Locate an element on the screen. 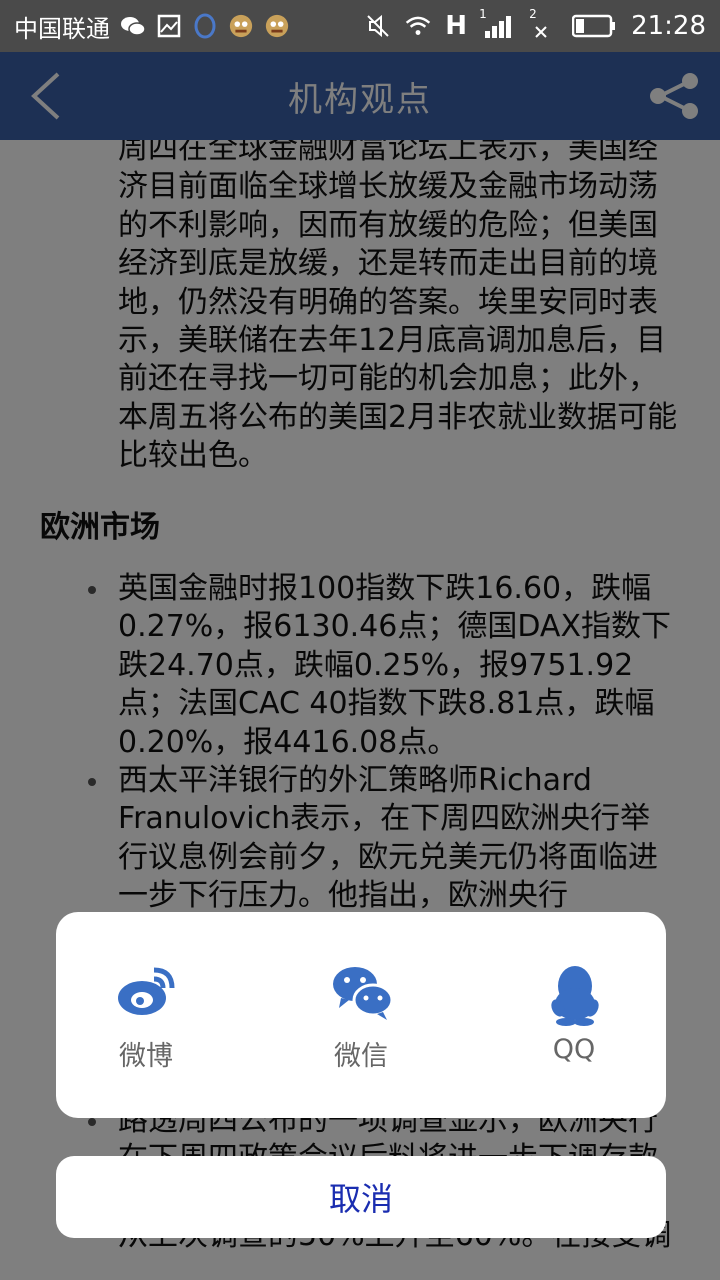 This screenshot has width=720, height=1280. share-wechat-button: 微信 is located at coordinates (361, 1029).